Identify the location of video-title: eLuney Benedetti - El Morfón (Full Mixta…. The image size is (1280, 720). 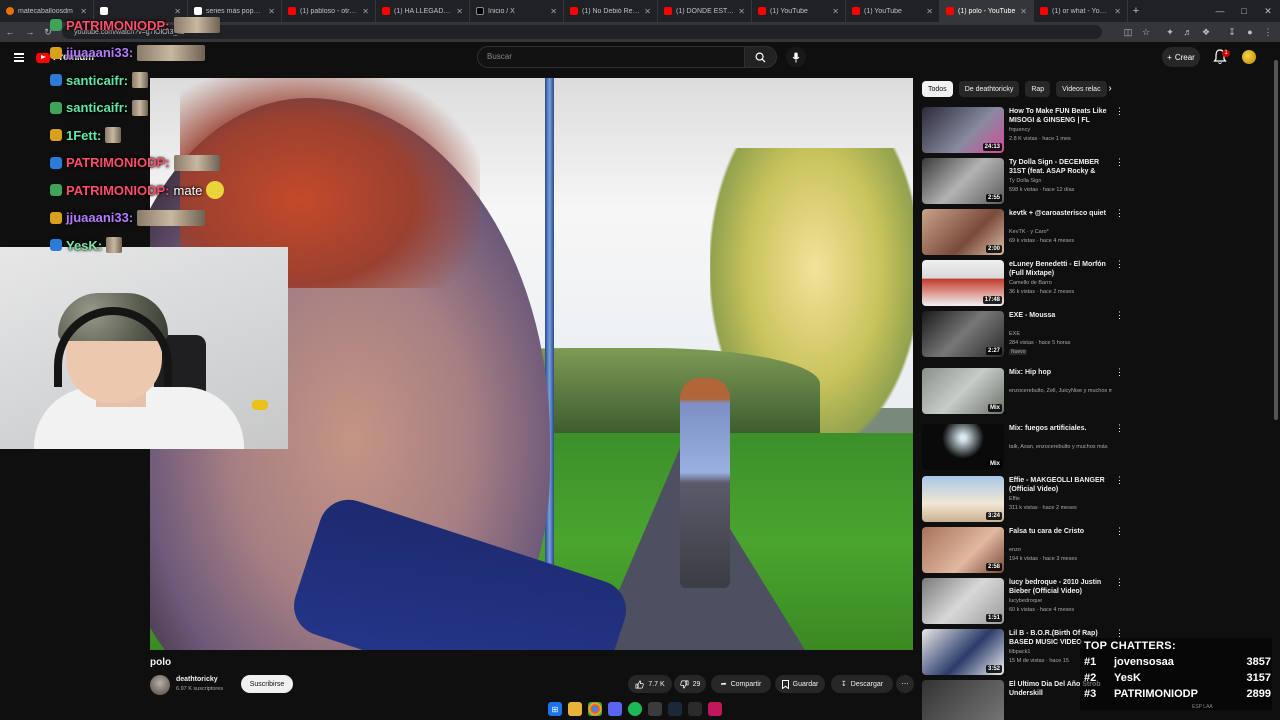
(1060, 269).